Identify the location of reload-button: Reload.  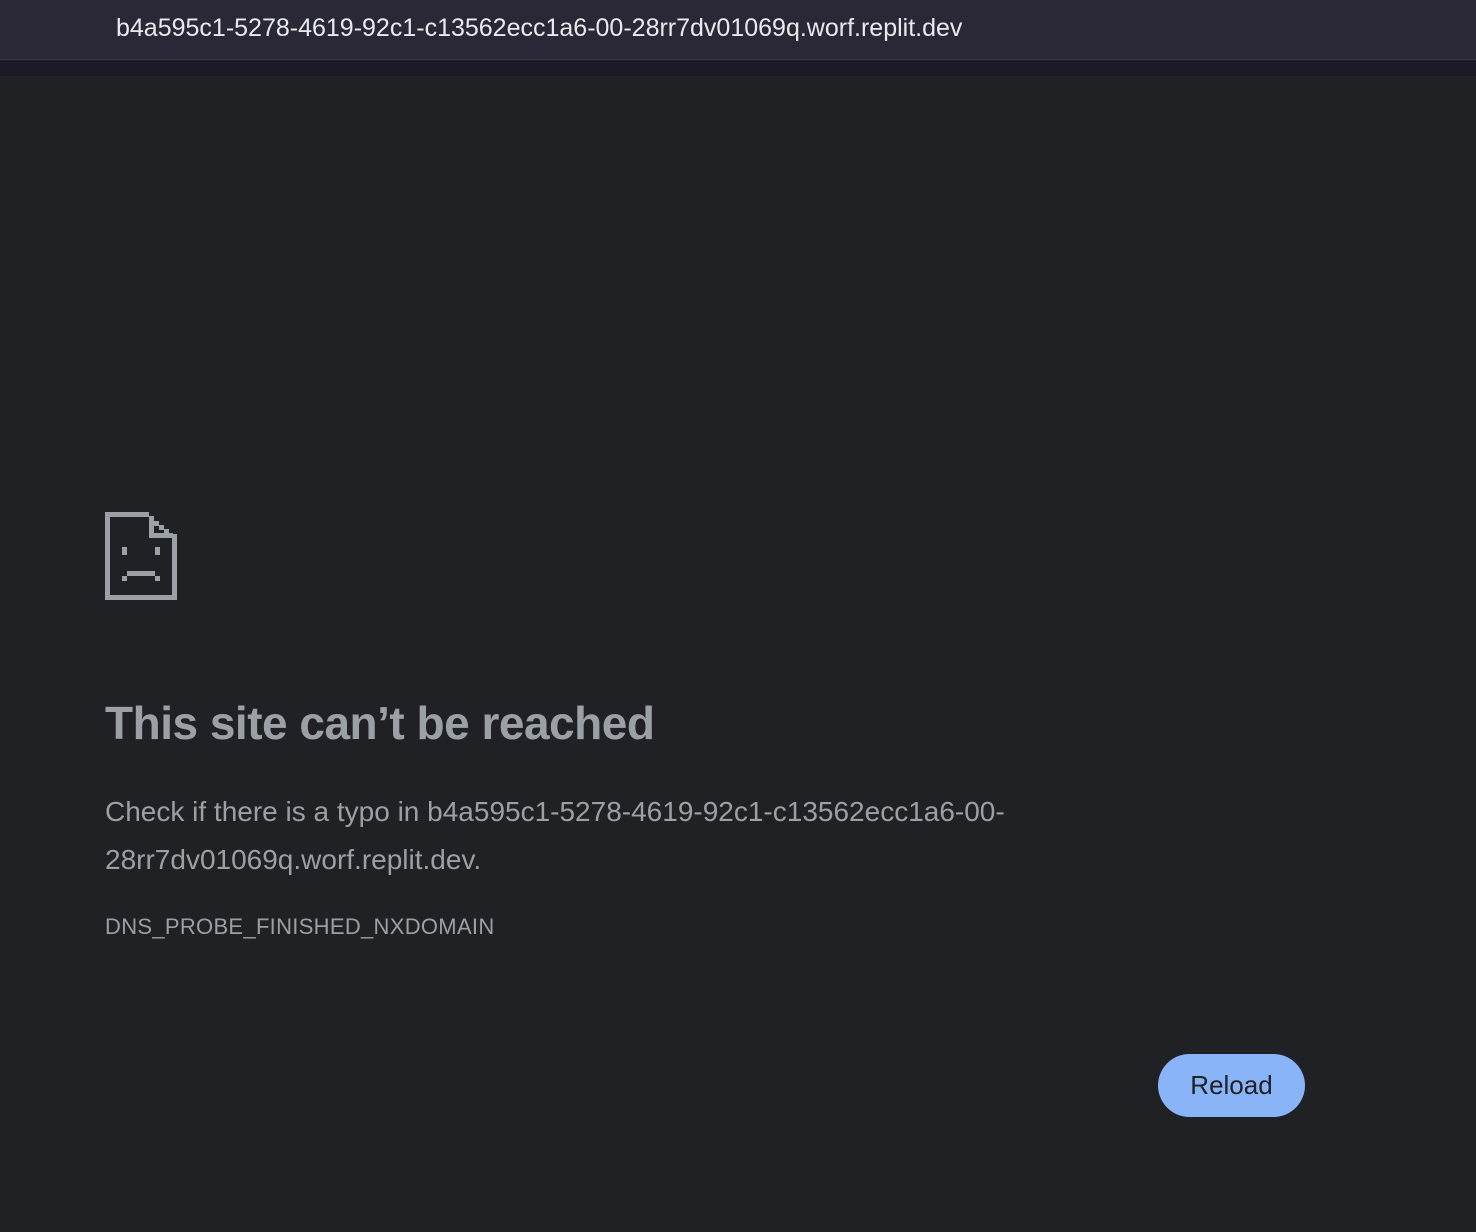
(1231, 1085).